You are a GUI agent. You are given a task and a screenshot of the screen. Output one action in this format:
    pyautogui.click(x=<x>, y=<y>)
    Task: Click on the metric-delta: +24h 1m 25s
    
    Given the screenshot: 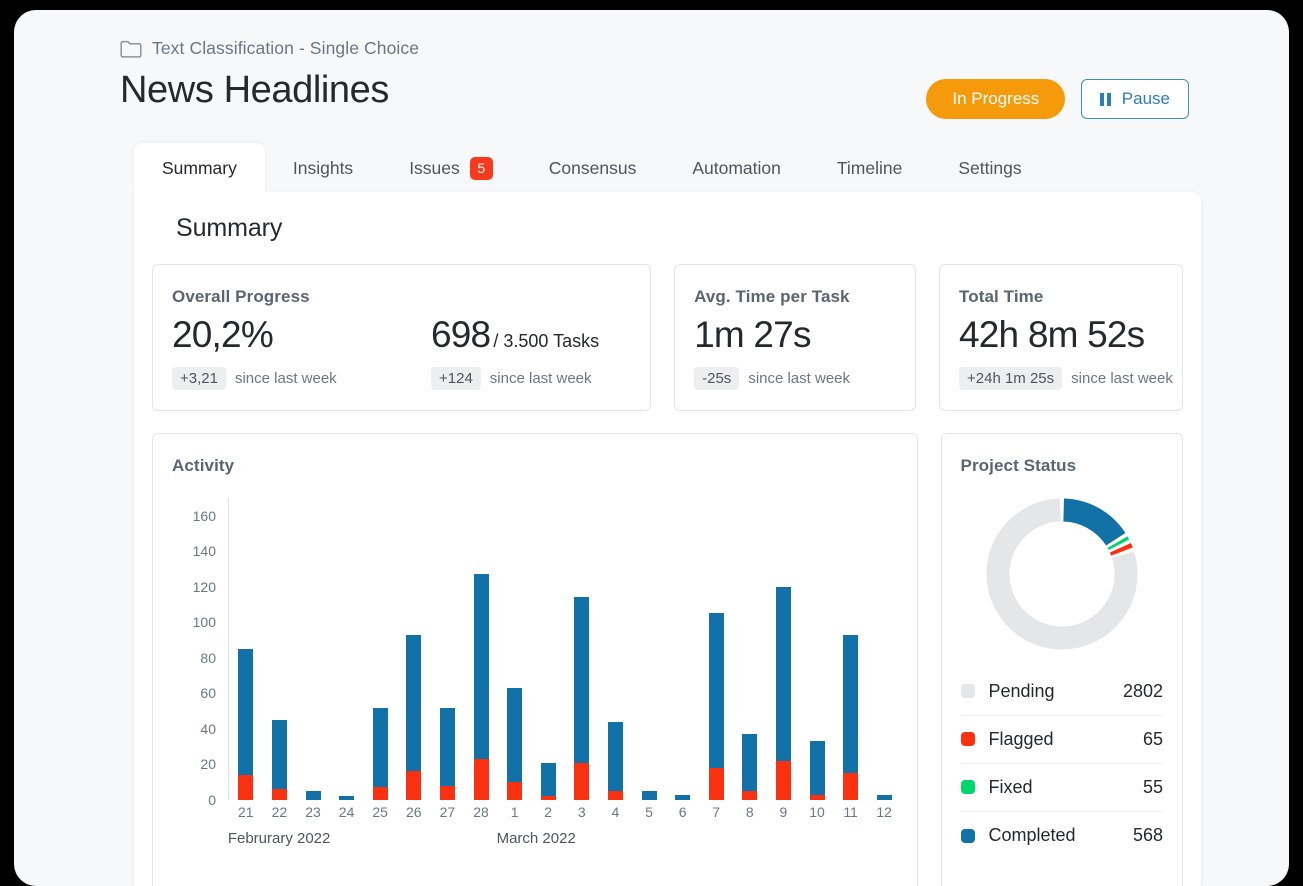 What is the action you would take?
    pyautogui.click(x=1011, y=378)
    